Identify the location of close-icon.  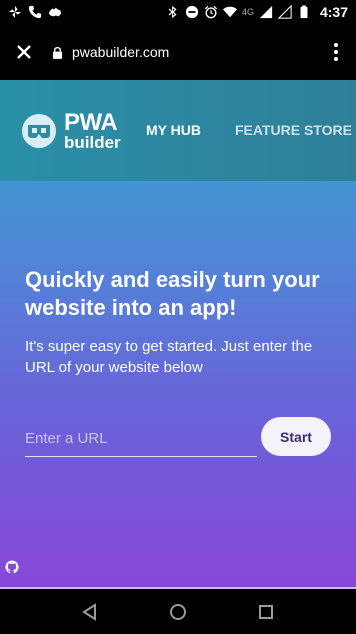
(24, 52).